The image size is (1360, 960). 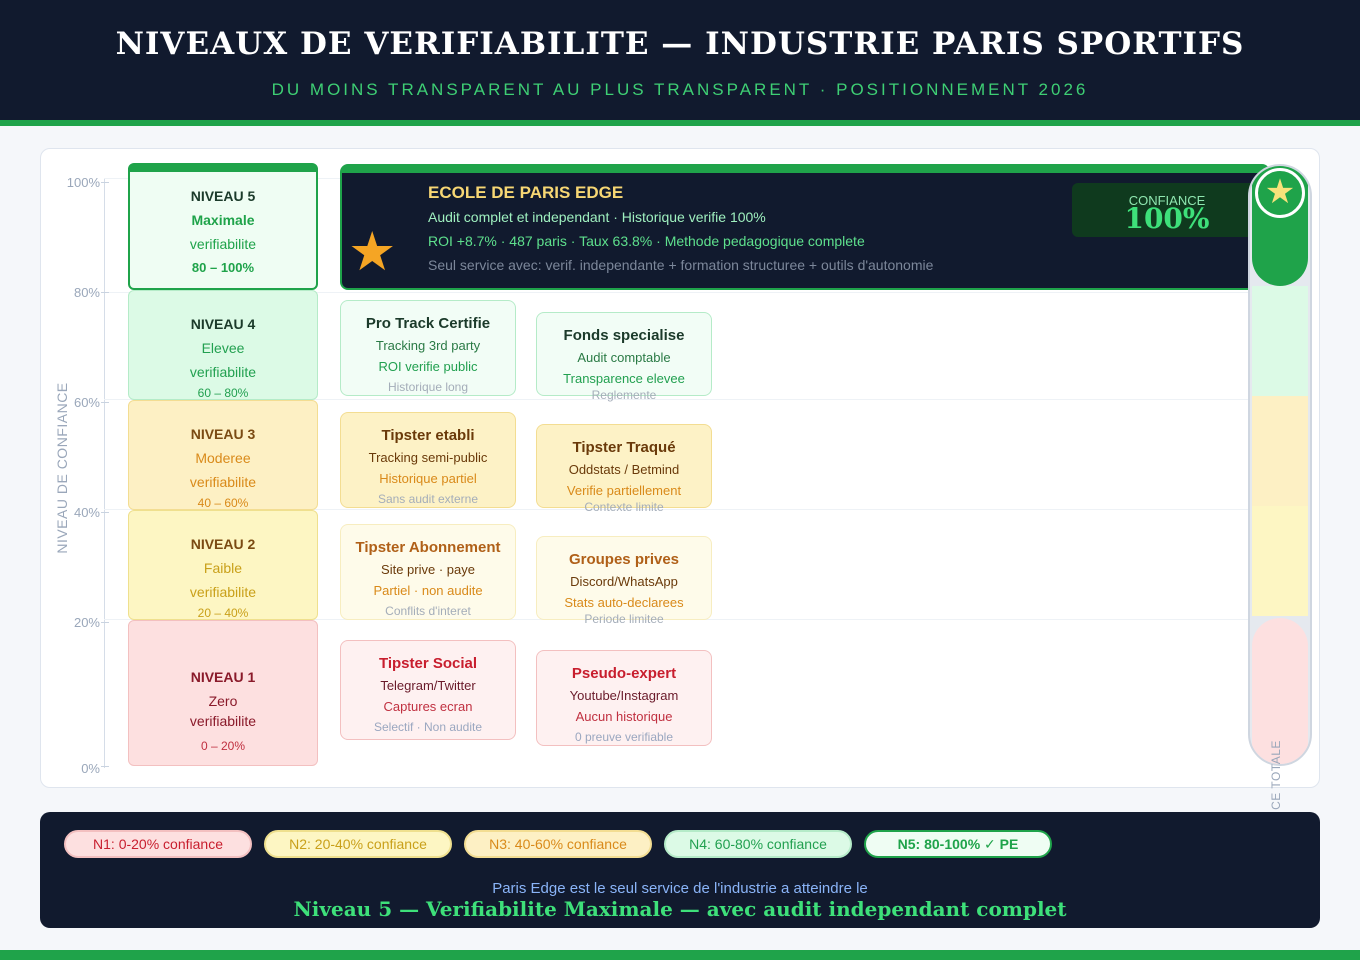 I want to click on service-line-2: Captures ecran, so click(x=428, y=706).